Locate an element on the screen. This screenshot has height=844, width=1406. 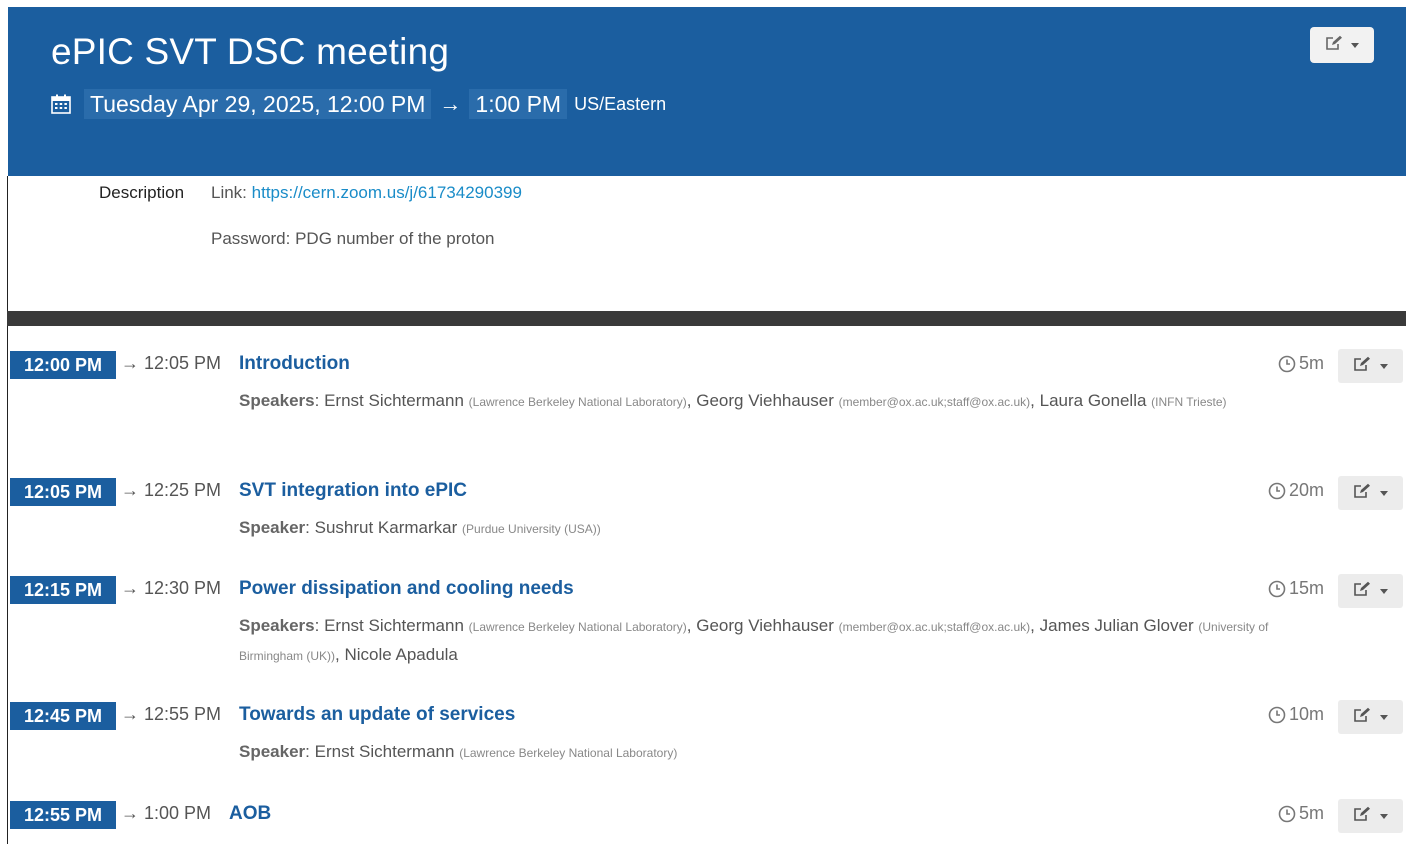
zoom-link: https://cern.zoom.us/j/61734290399 is located at coordinates (387, 192).